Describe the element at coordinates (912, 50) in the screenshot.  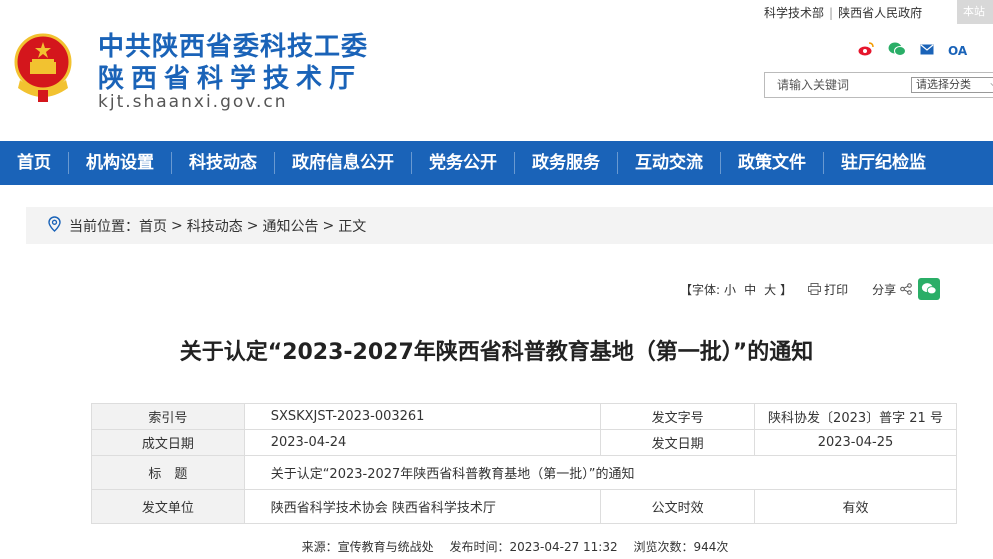
I see `social-links: OA` at that location.